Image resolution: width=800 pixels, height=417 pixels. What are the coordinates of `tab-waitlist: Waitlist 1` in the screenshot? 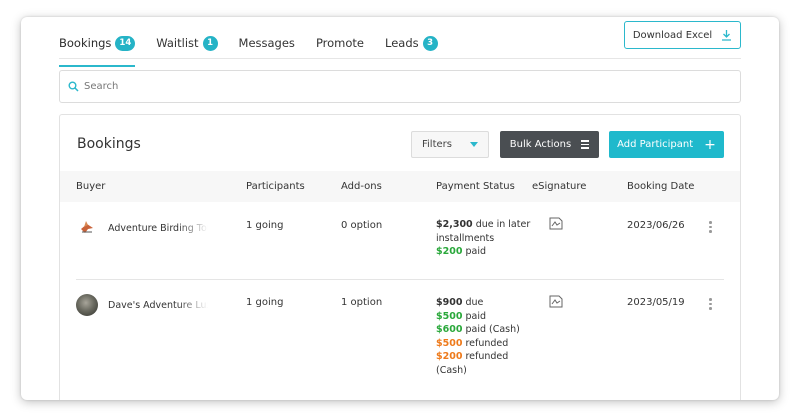 It's located at (187, 43).